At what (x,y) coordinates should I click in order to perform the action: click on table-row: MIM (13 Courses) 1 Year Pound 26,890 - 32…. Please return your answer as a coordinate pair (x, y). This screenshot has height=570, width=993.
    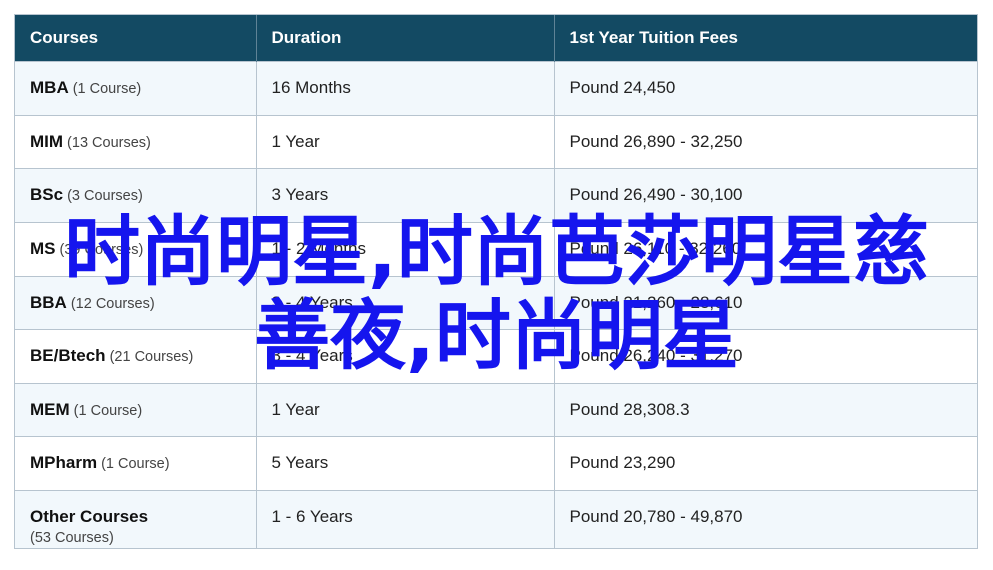
    Looking at the image, I should click on (496, 141).